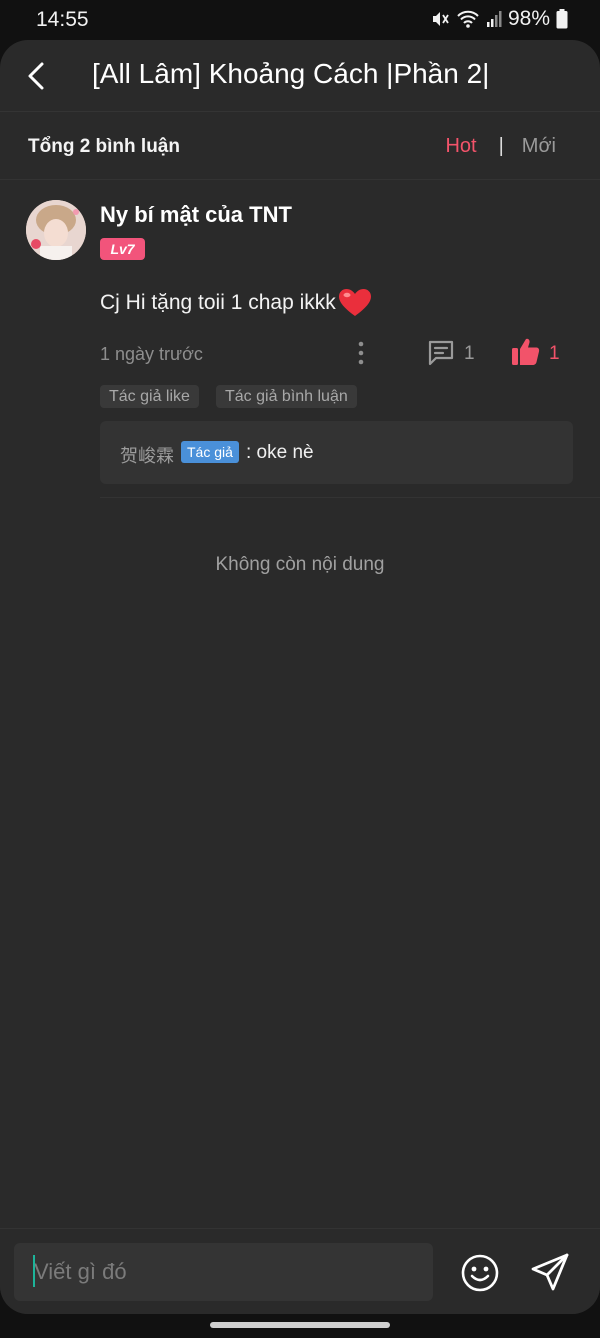 This screenshot has height=1338, width=600. Describe the element at coordinates (361, 353) in the screenshot. I see `more-icon` at that location.